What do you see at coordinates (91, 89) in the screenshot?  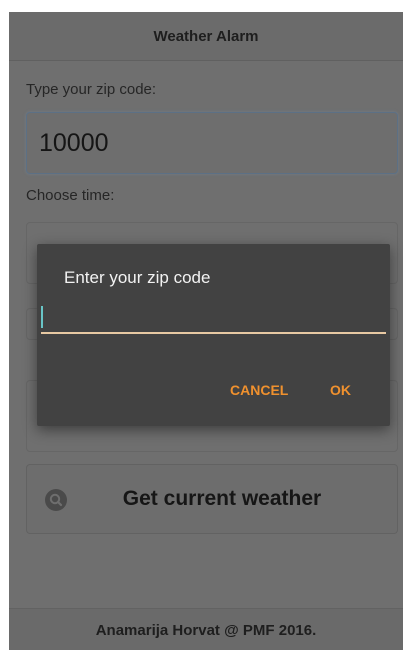 I see `zip-label: Type your zip code:` at bounding box center [91, 89].